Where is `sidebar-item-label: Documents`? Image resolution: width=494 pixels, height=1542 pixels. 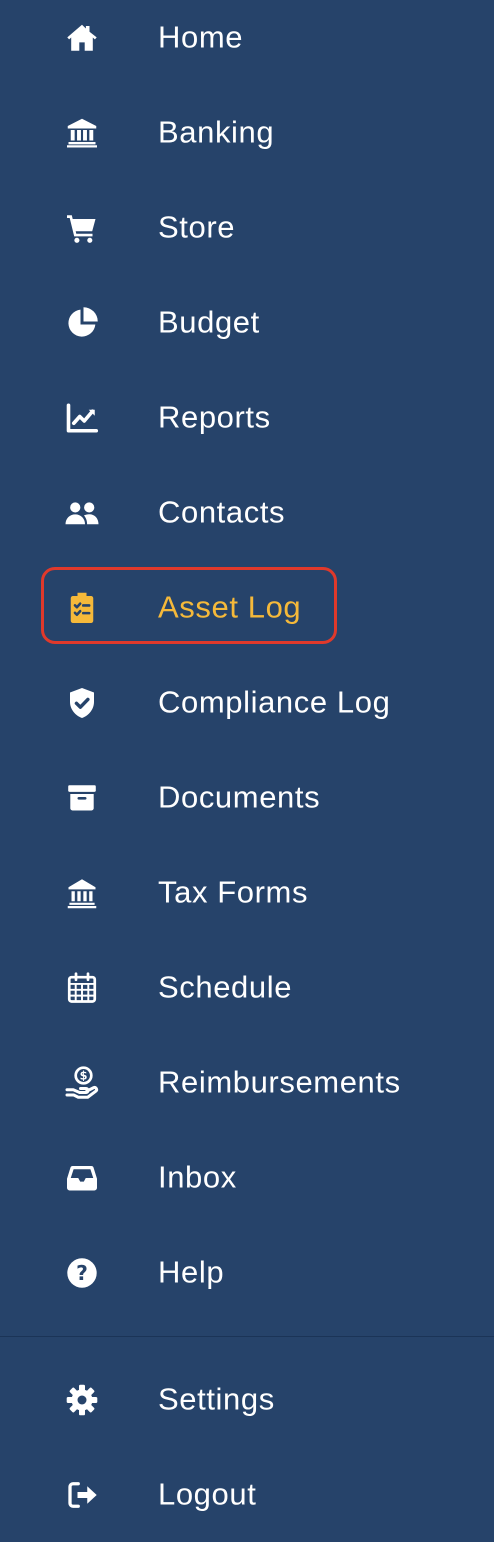 sidebar-item-label: Documents is located at coordinates (239, 796).